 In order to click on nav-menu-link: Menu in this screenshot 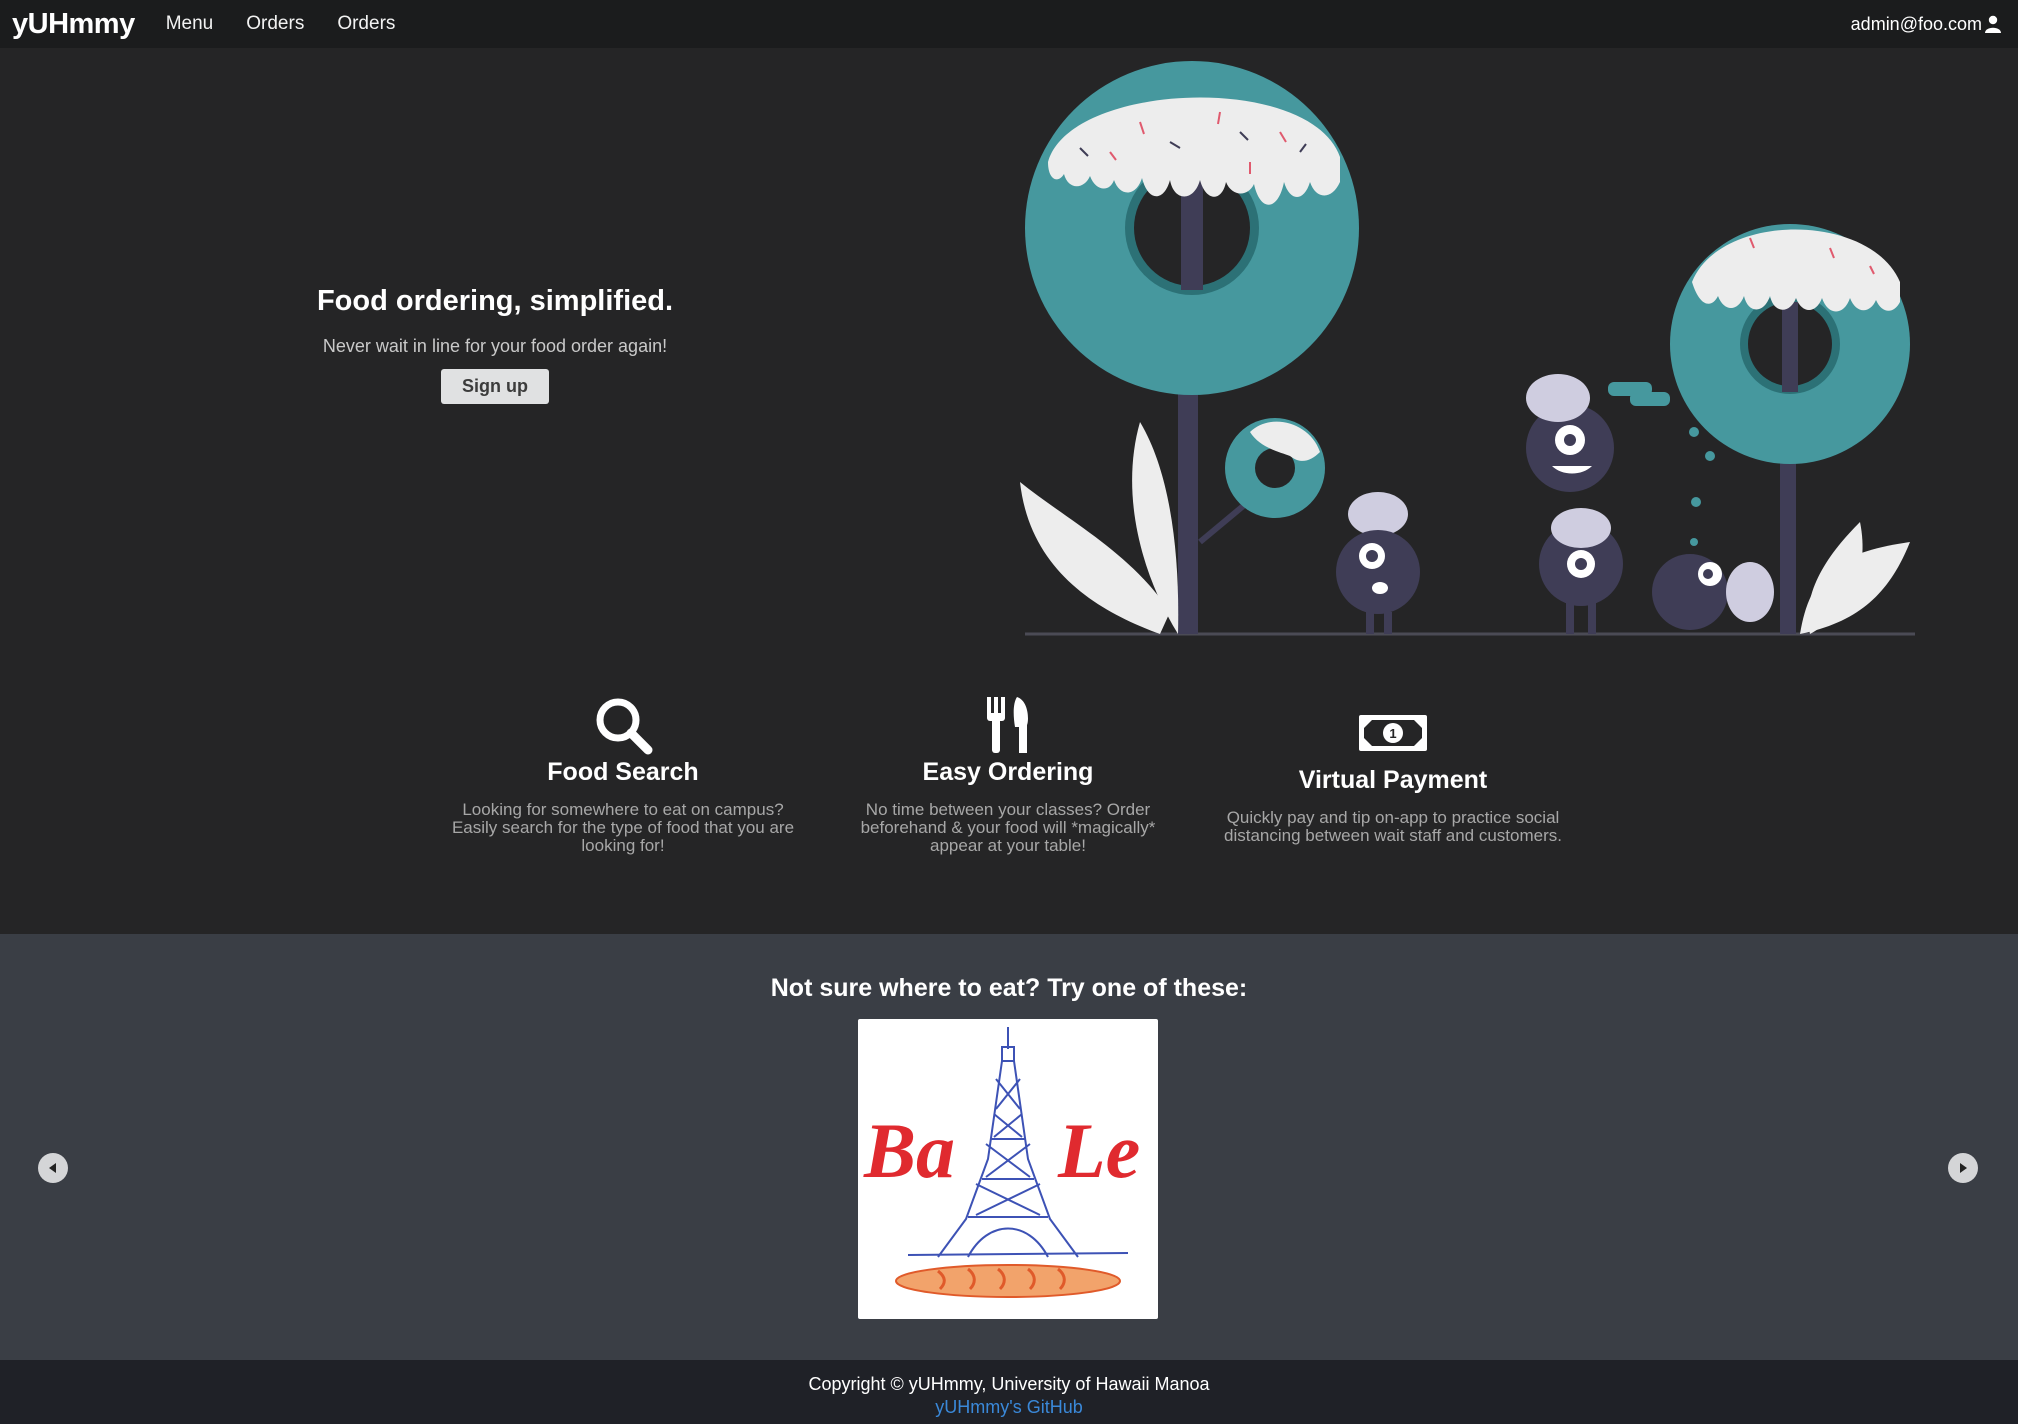, I will do `click(190, 24)`.